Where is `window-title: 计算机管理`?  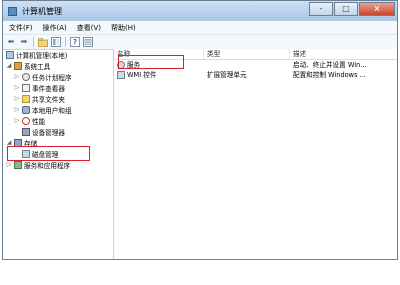
window-title: 计算机管理 is located at coordinates (42, 11).